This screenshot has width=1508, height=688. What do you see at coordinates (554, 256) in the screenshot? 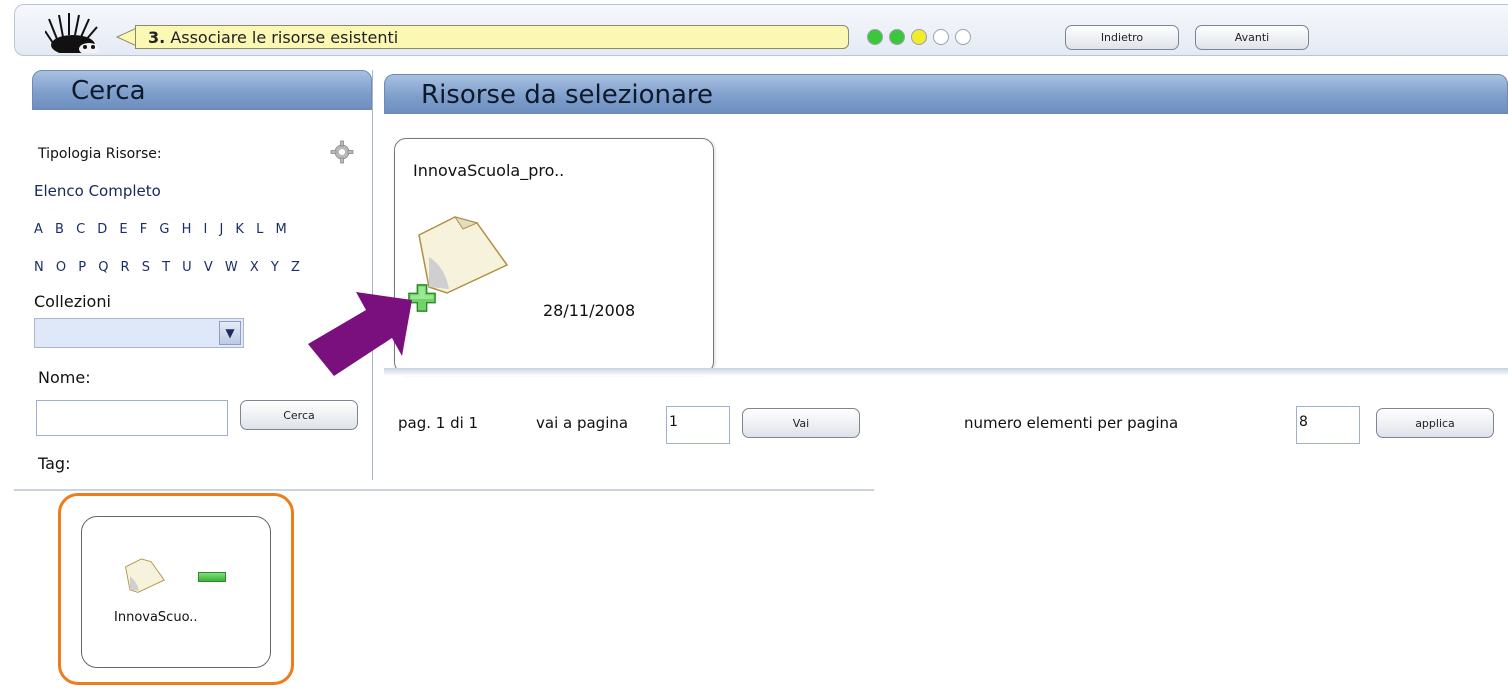
I see `resource-card: InnovaScuola_pro.. 28/11/2008` at bounding box center [554, 256].